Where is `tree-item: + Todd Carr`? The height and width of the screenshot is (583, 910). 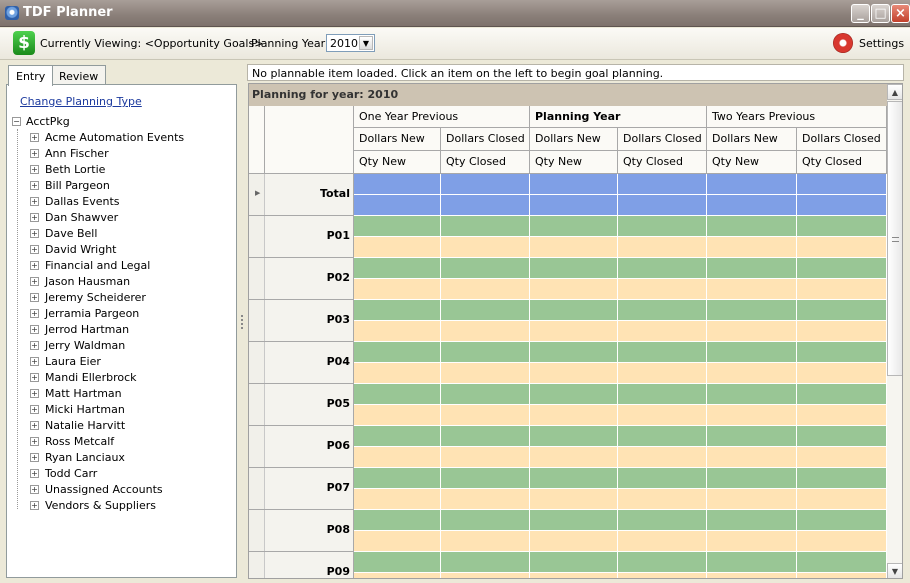
tree-item: + Todd Carr is located at coordinates (63, 473).